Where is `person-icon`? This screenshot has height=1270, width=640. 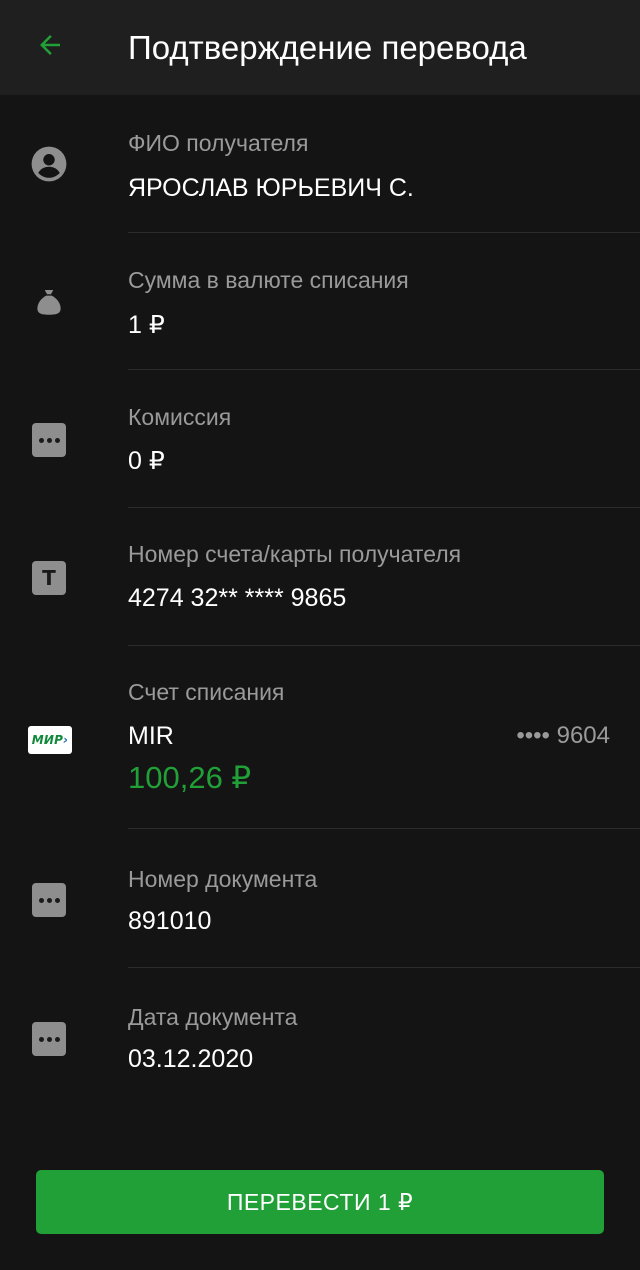 person-icon is located at coordinates (49, 164).